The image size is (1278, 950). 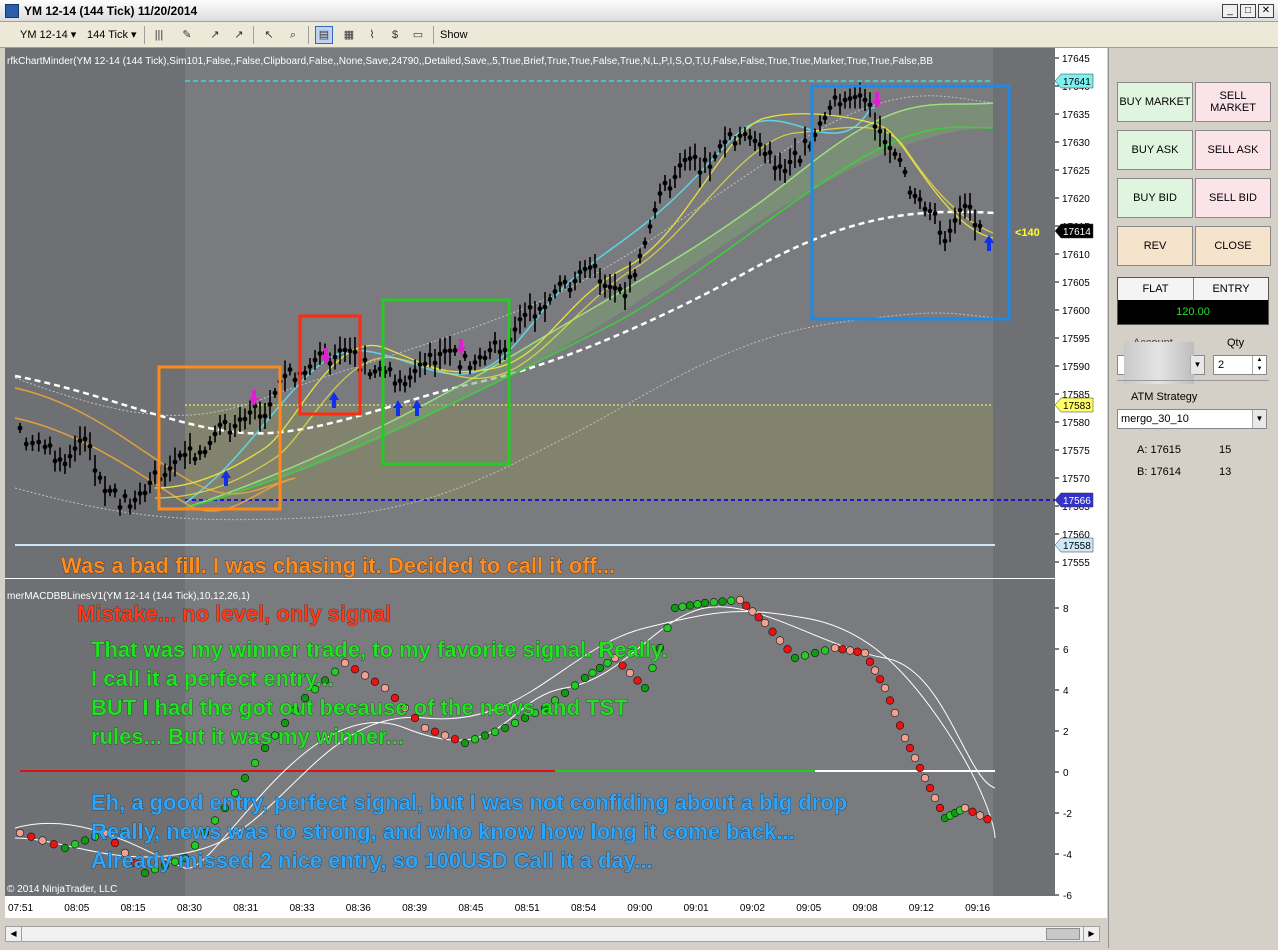 What do you see at coordinates (808, 908) in the screenshot?
I see `time-tick-label: 09:05` at bounding box center [808, 908].